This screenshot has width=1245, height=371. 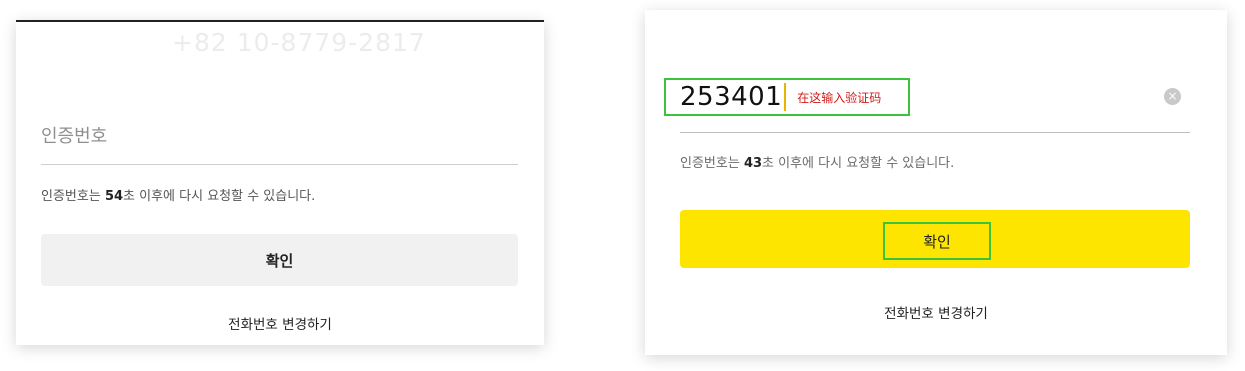 I want to click on verification-code-input: 인증번호, so click(x=74, y=135).